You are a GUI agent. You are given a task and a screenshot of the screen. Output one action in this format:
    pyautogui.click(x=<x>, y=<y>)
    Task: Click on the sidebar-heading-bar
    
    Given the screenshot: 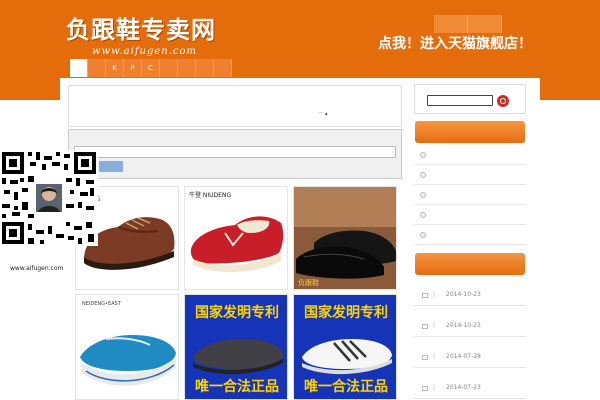 What is the action you would take?
    pyautogui.click(x=470, y=132)
    